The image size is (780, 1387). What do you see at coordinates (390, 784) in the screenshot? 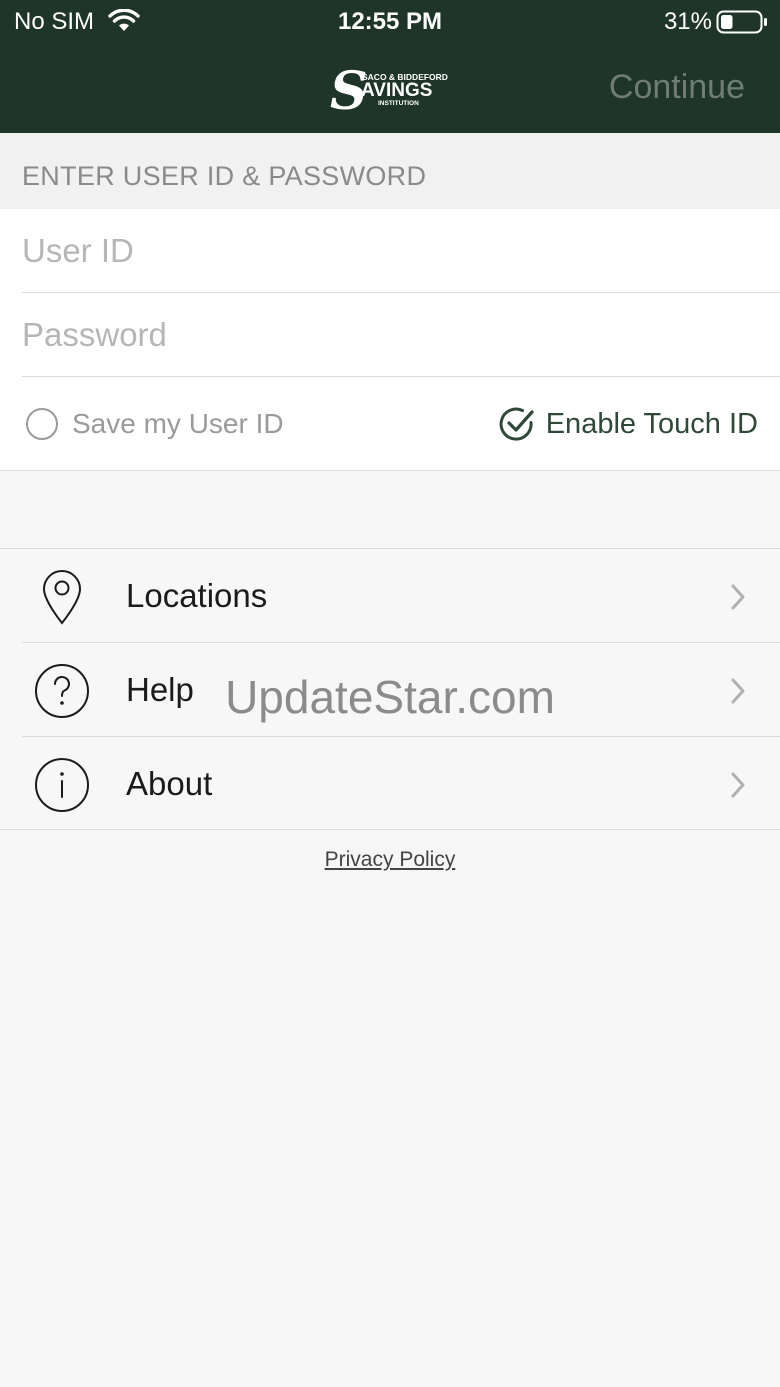
I see `menu-item-about: About` at bounding box center [390, 784].